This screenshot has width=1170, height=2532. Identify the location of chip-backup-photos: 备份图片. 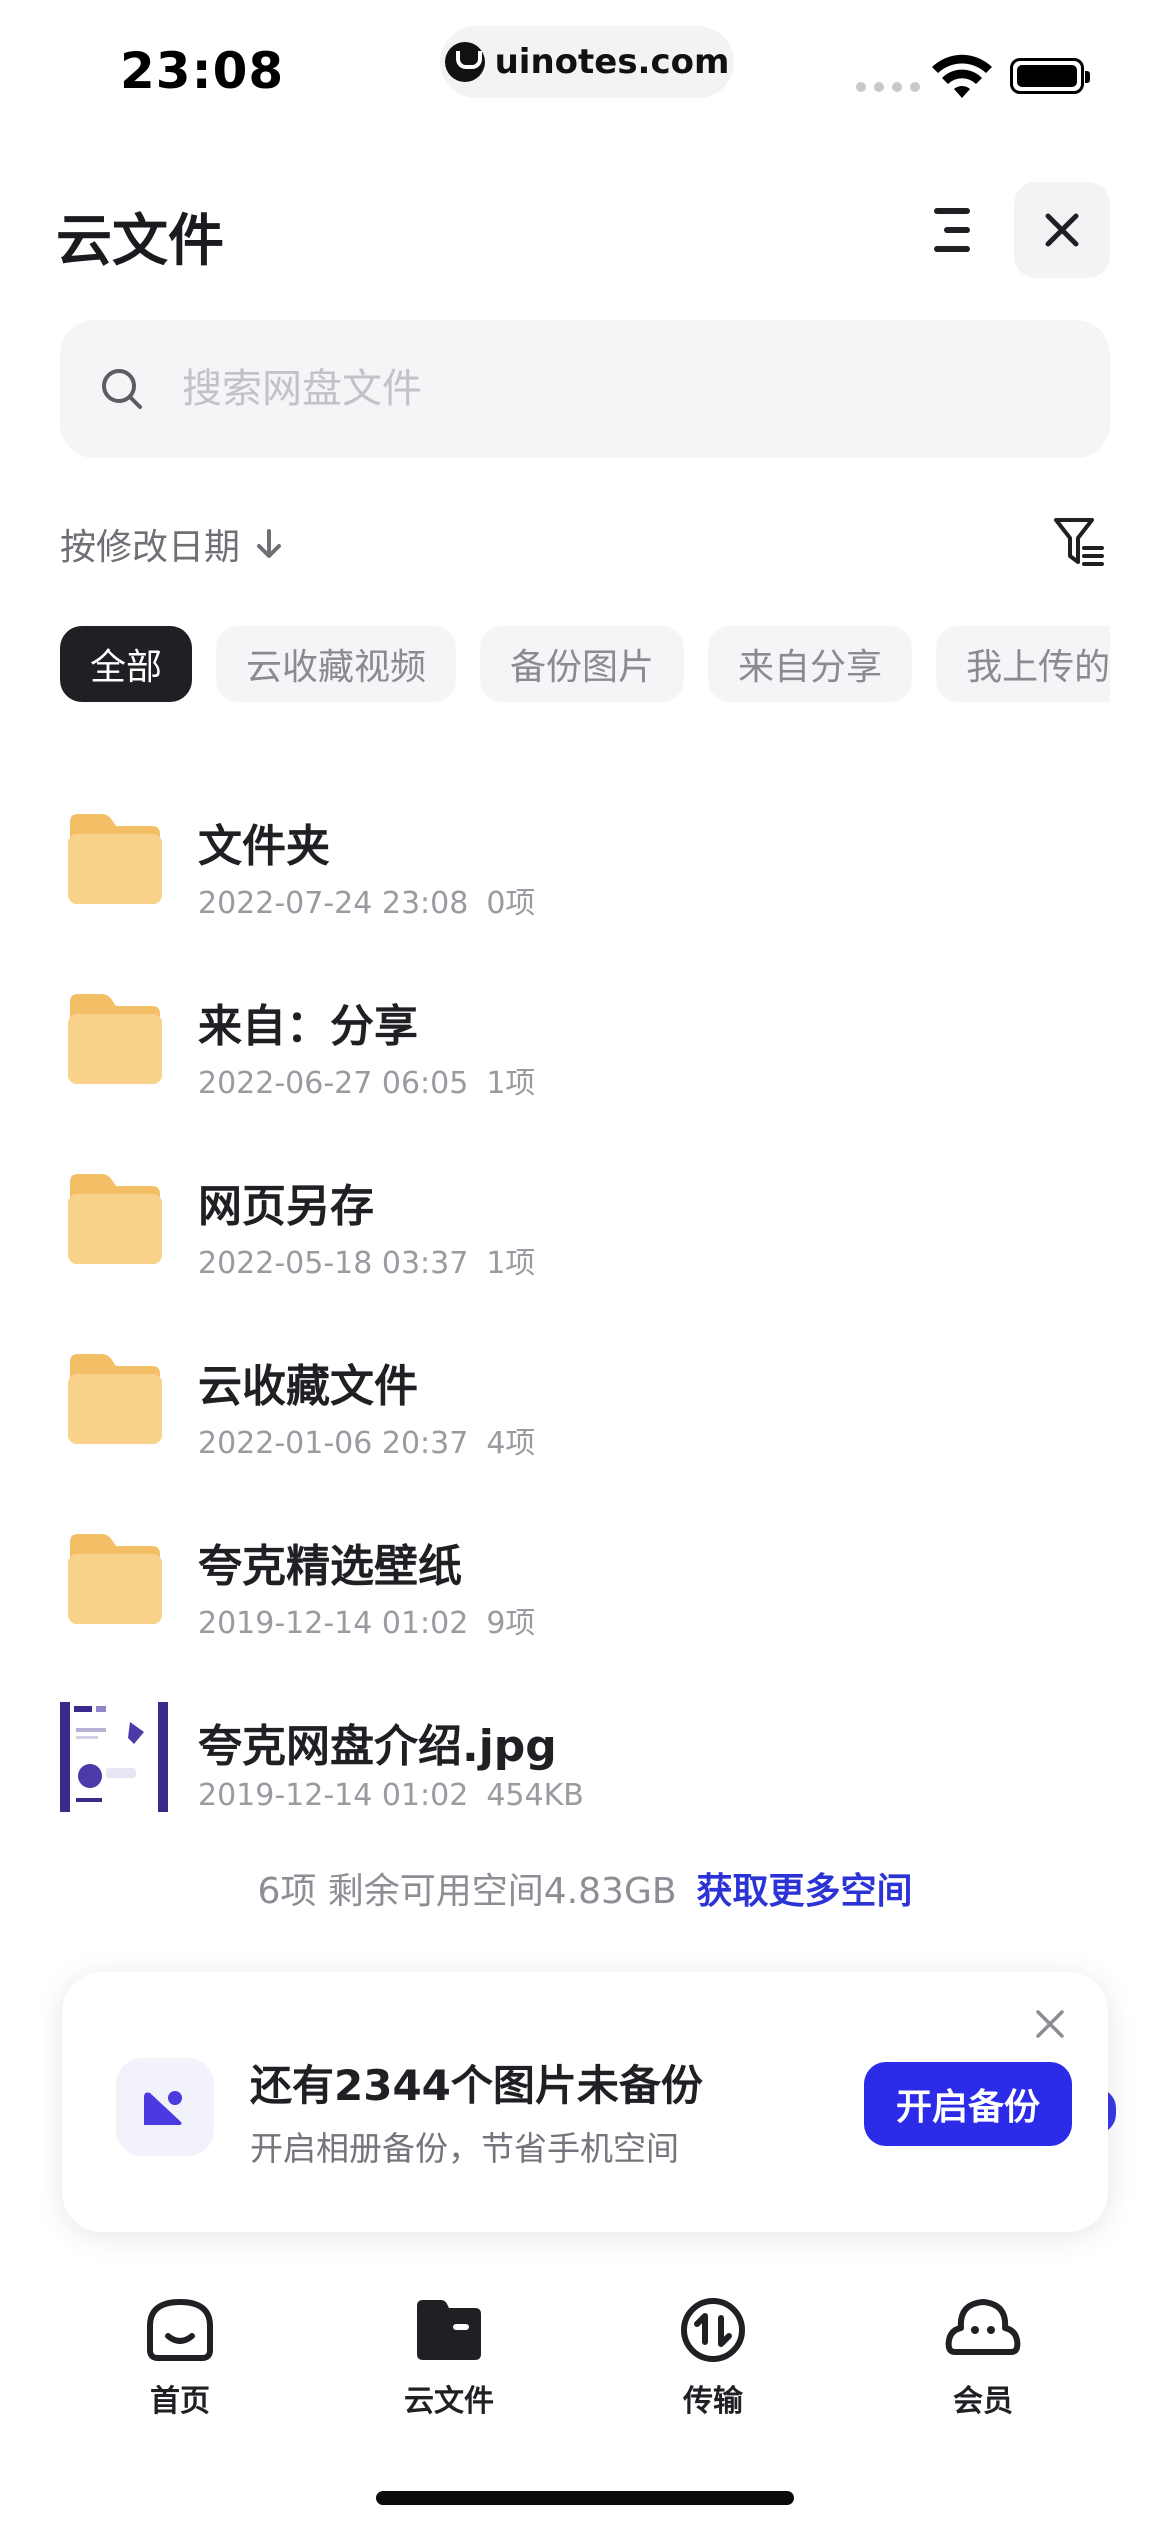
(582, 664).